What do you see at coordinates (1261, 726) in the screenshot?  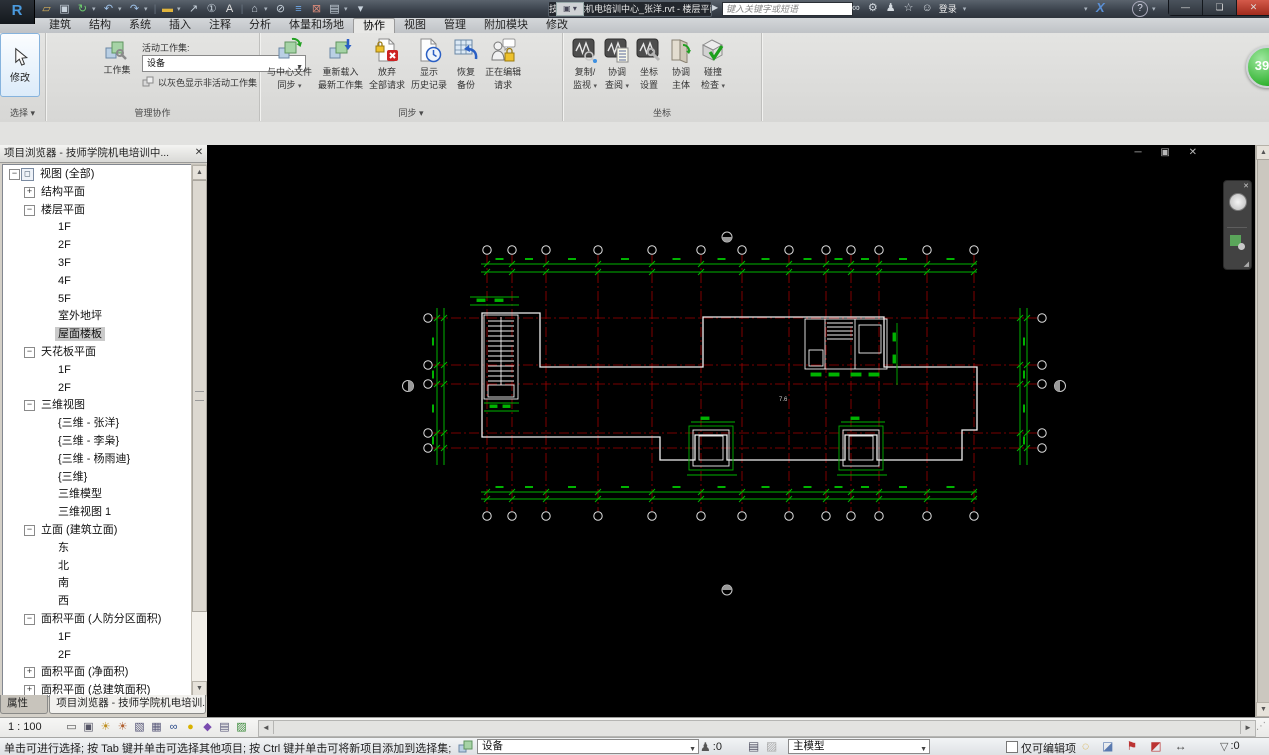 I see `resize-grip: ⋰` at bounding box center [1261, 726].